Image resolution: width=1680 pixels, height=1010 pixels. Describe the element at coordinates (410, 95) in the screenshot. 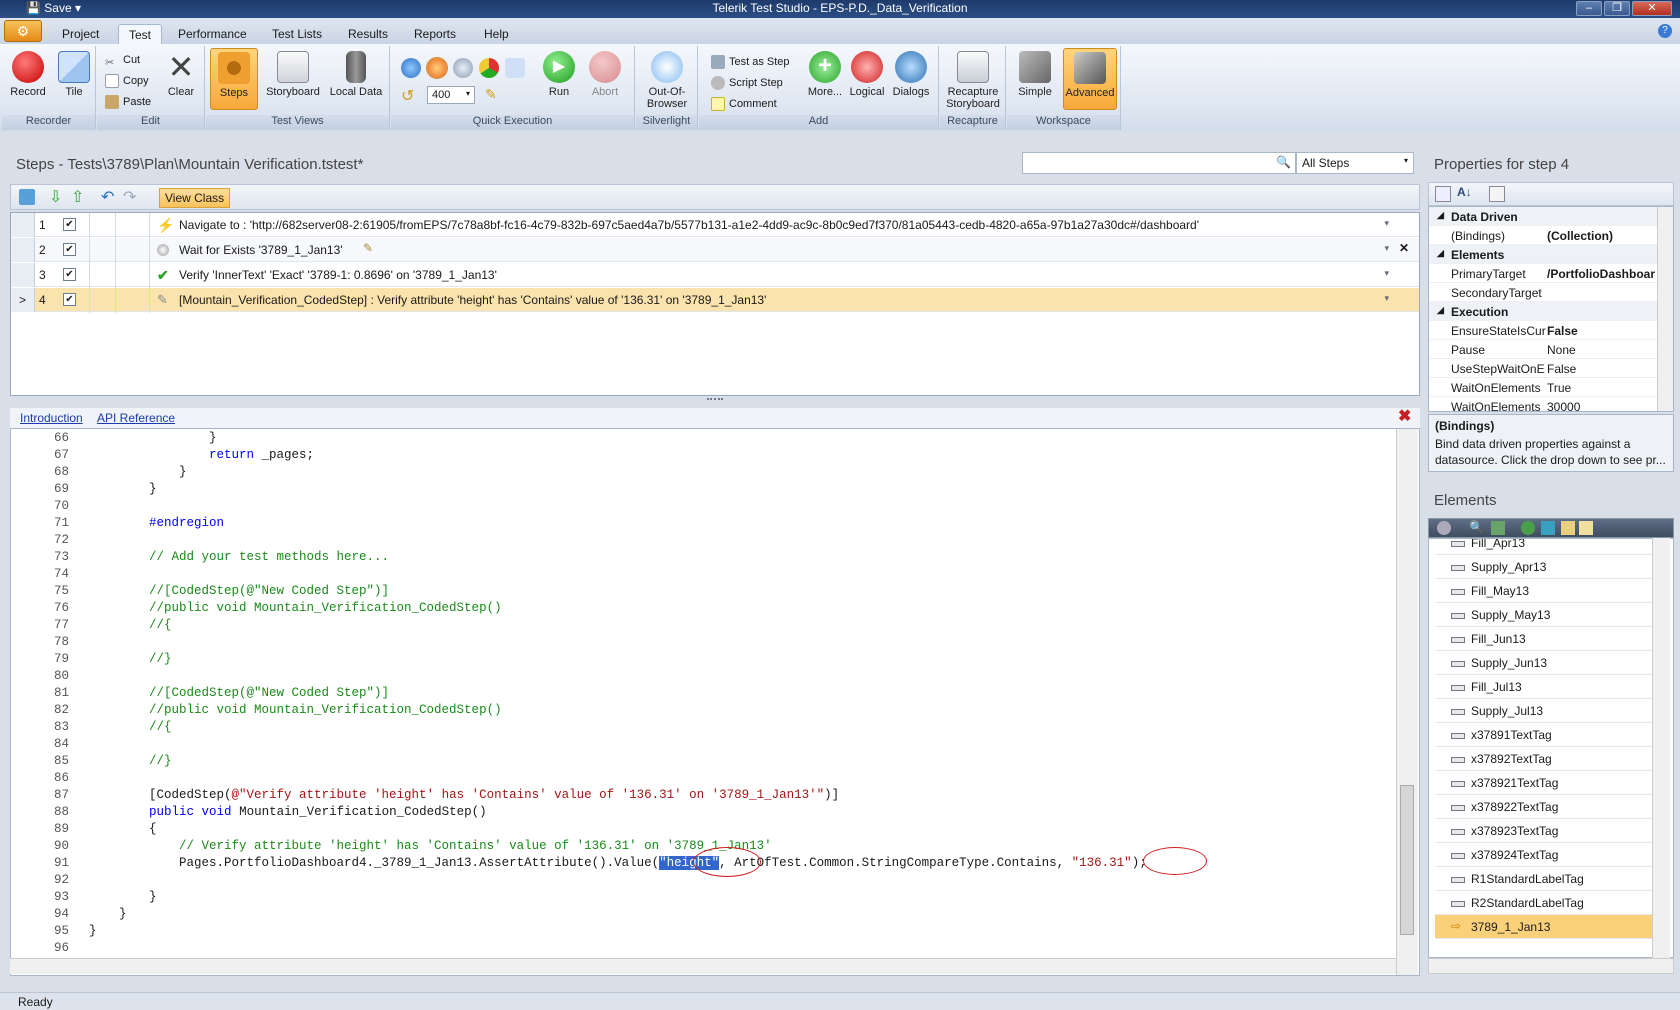

I see `annotate-icon: ↺` at that location.